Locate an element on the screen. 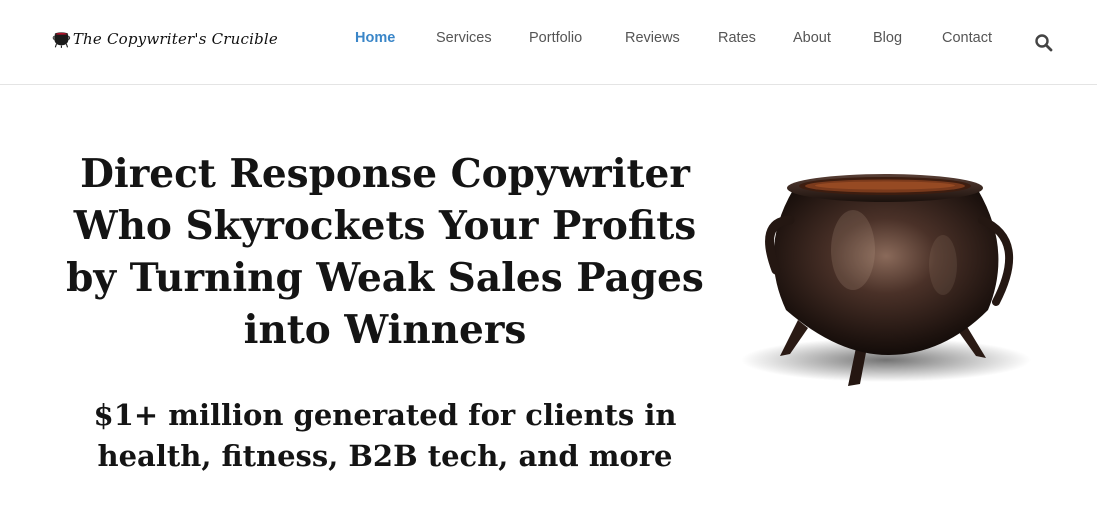  search-icon is located at coordinates (1044, 43).